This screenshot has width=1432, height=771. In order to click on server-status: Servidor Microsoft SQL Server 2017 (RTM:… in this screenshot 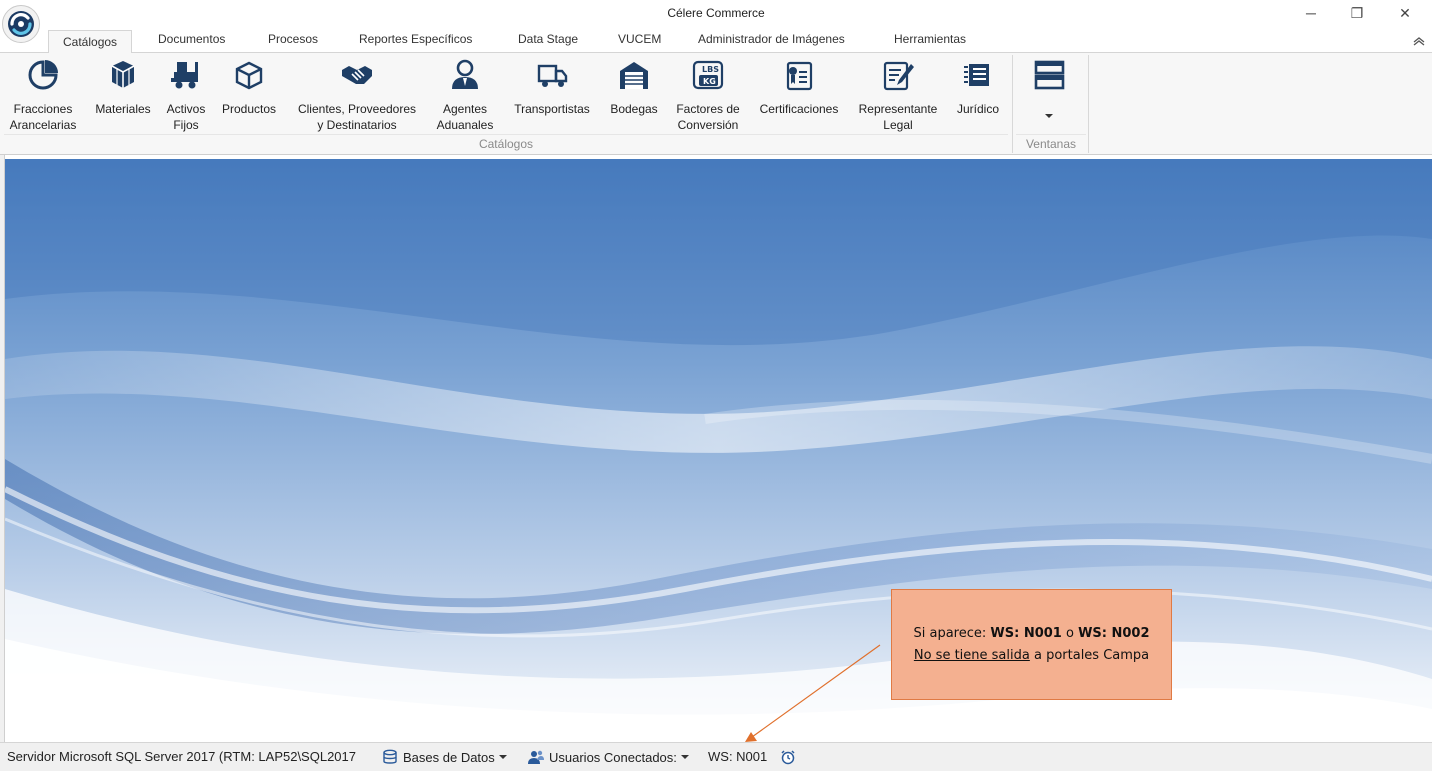, I will do `click(181, 756)`.